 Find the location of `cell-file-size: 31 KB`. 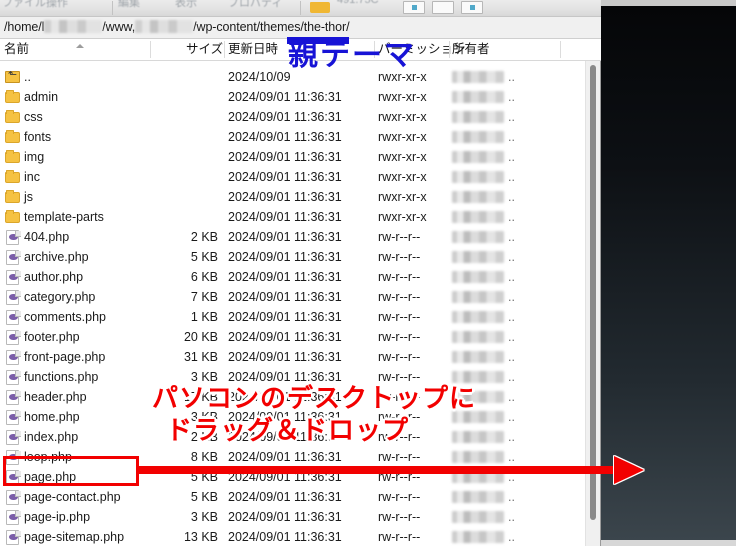

cell-file-size: 31 KB is located at coordinates (200, 357).